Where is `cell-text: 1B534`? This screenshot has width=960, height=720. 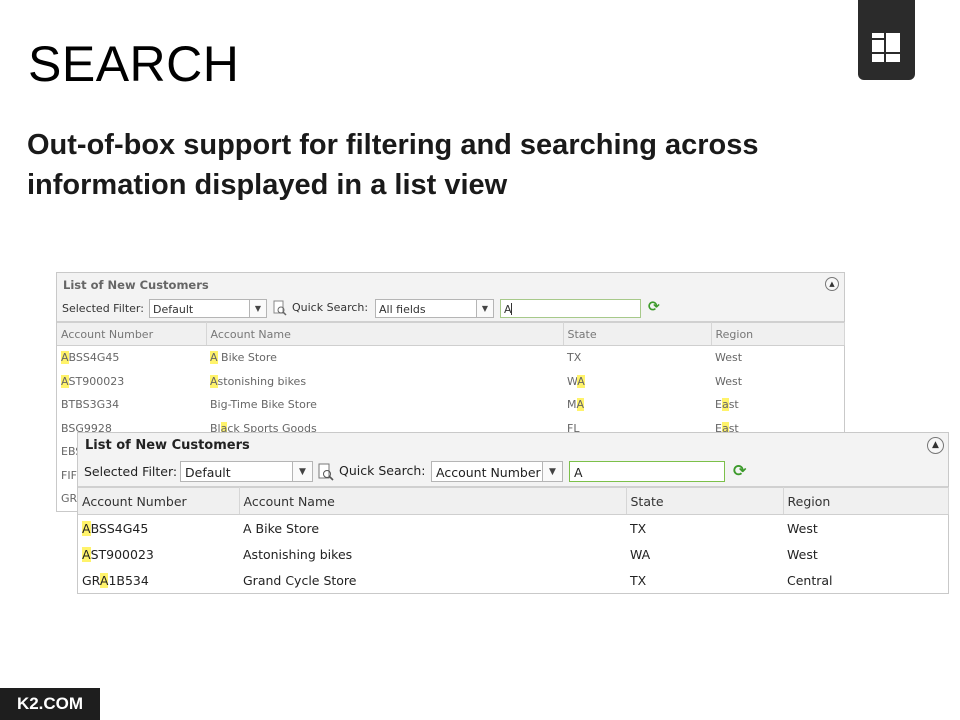 cell-text: 1B534 is located at coordinates (128, 580).